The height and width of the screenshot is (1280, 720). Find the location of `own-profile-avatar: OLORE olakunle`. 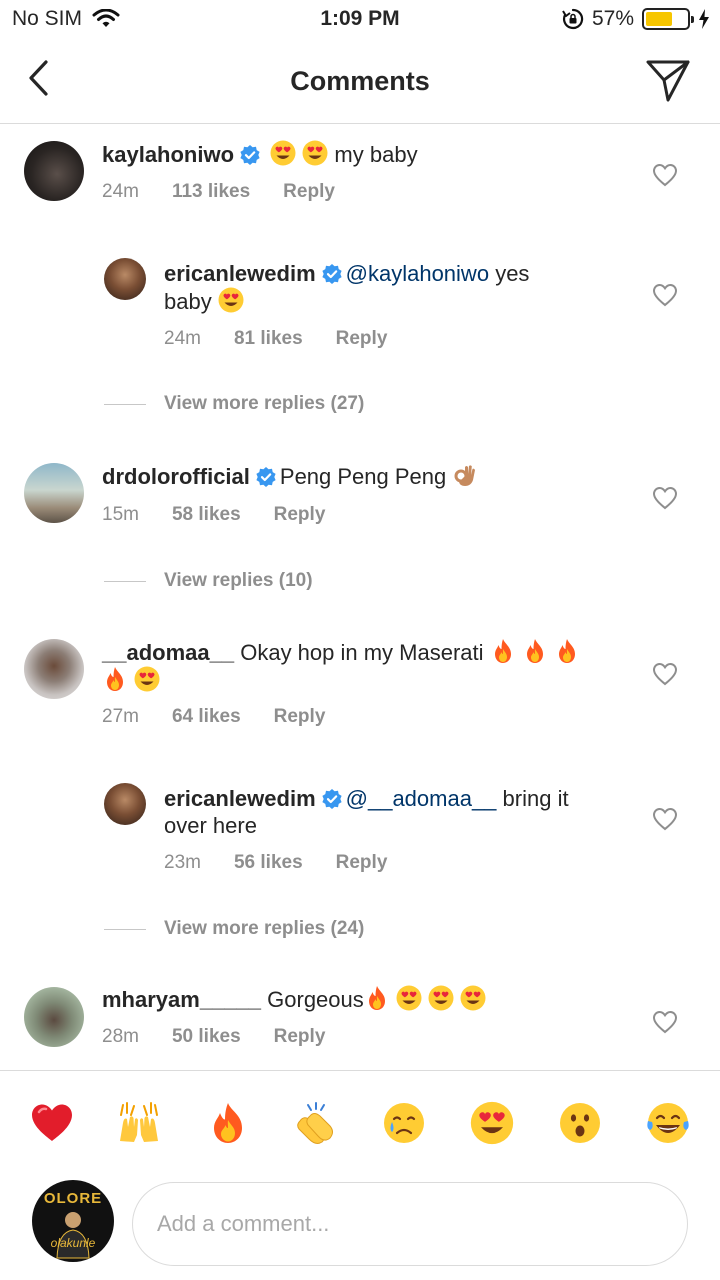

own-profile-avatar: OLORE olakunle is located at coordinates (73, 1221).